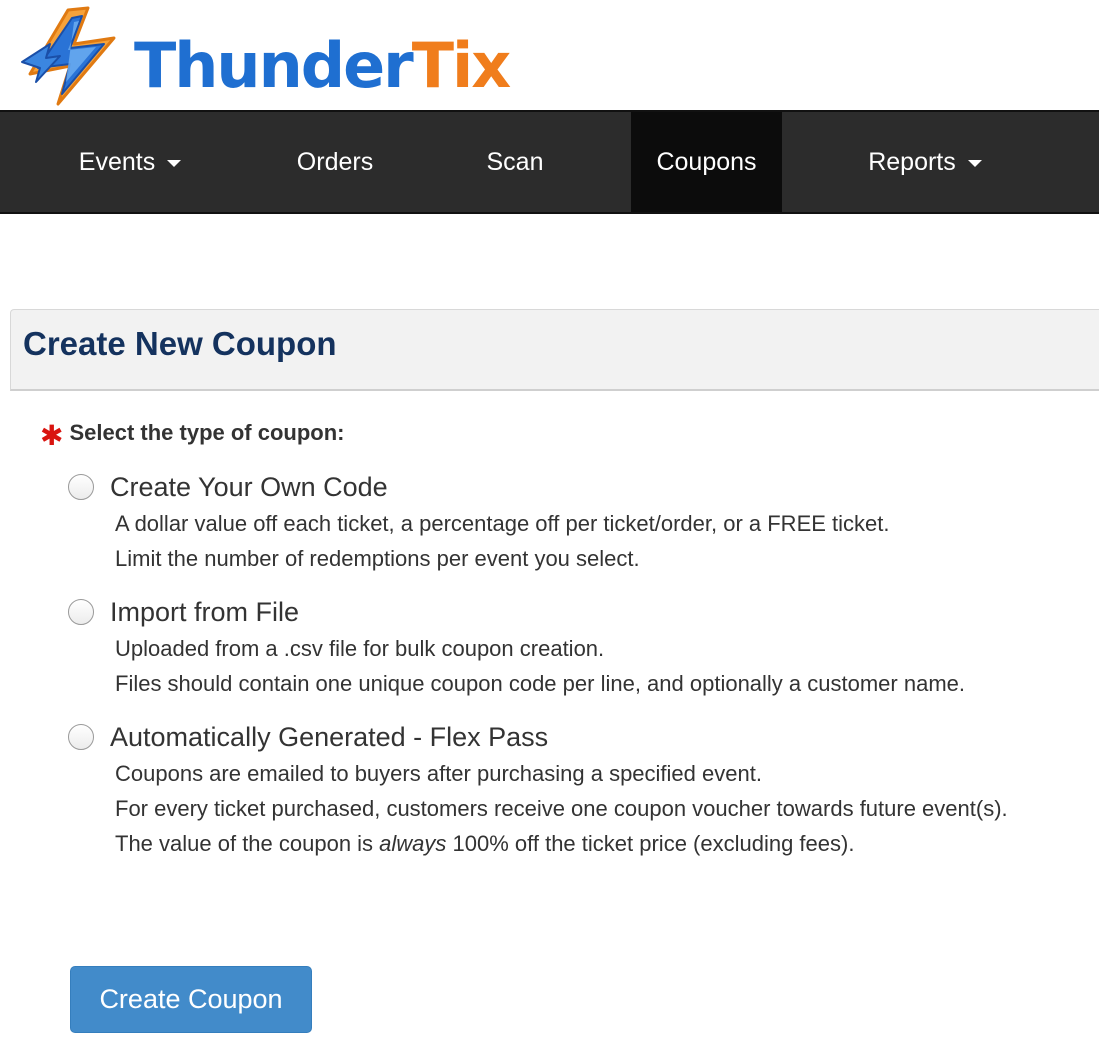 The height and width of the screenshot is (1064, 1099). Describe the element at coordinates (191, 999) in the screenshot. I see `create-coupon-button: Create Coupon` at that location.